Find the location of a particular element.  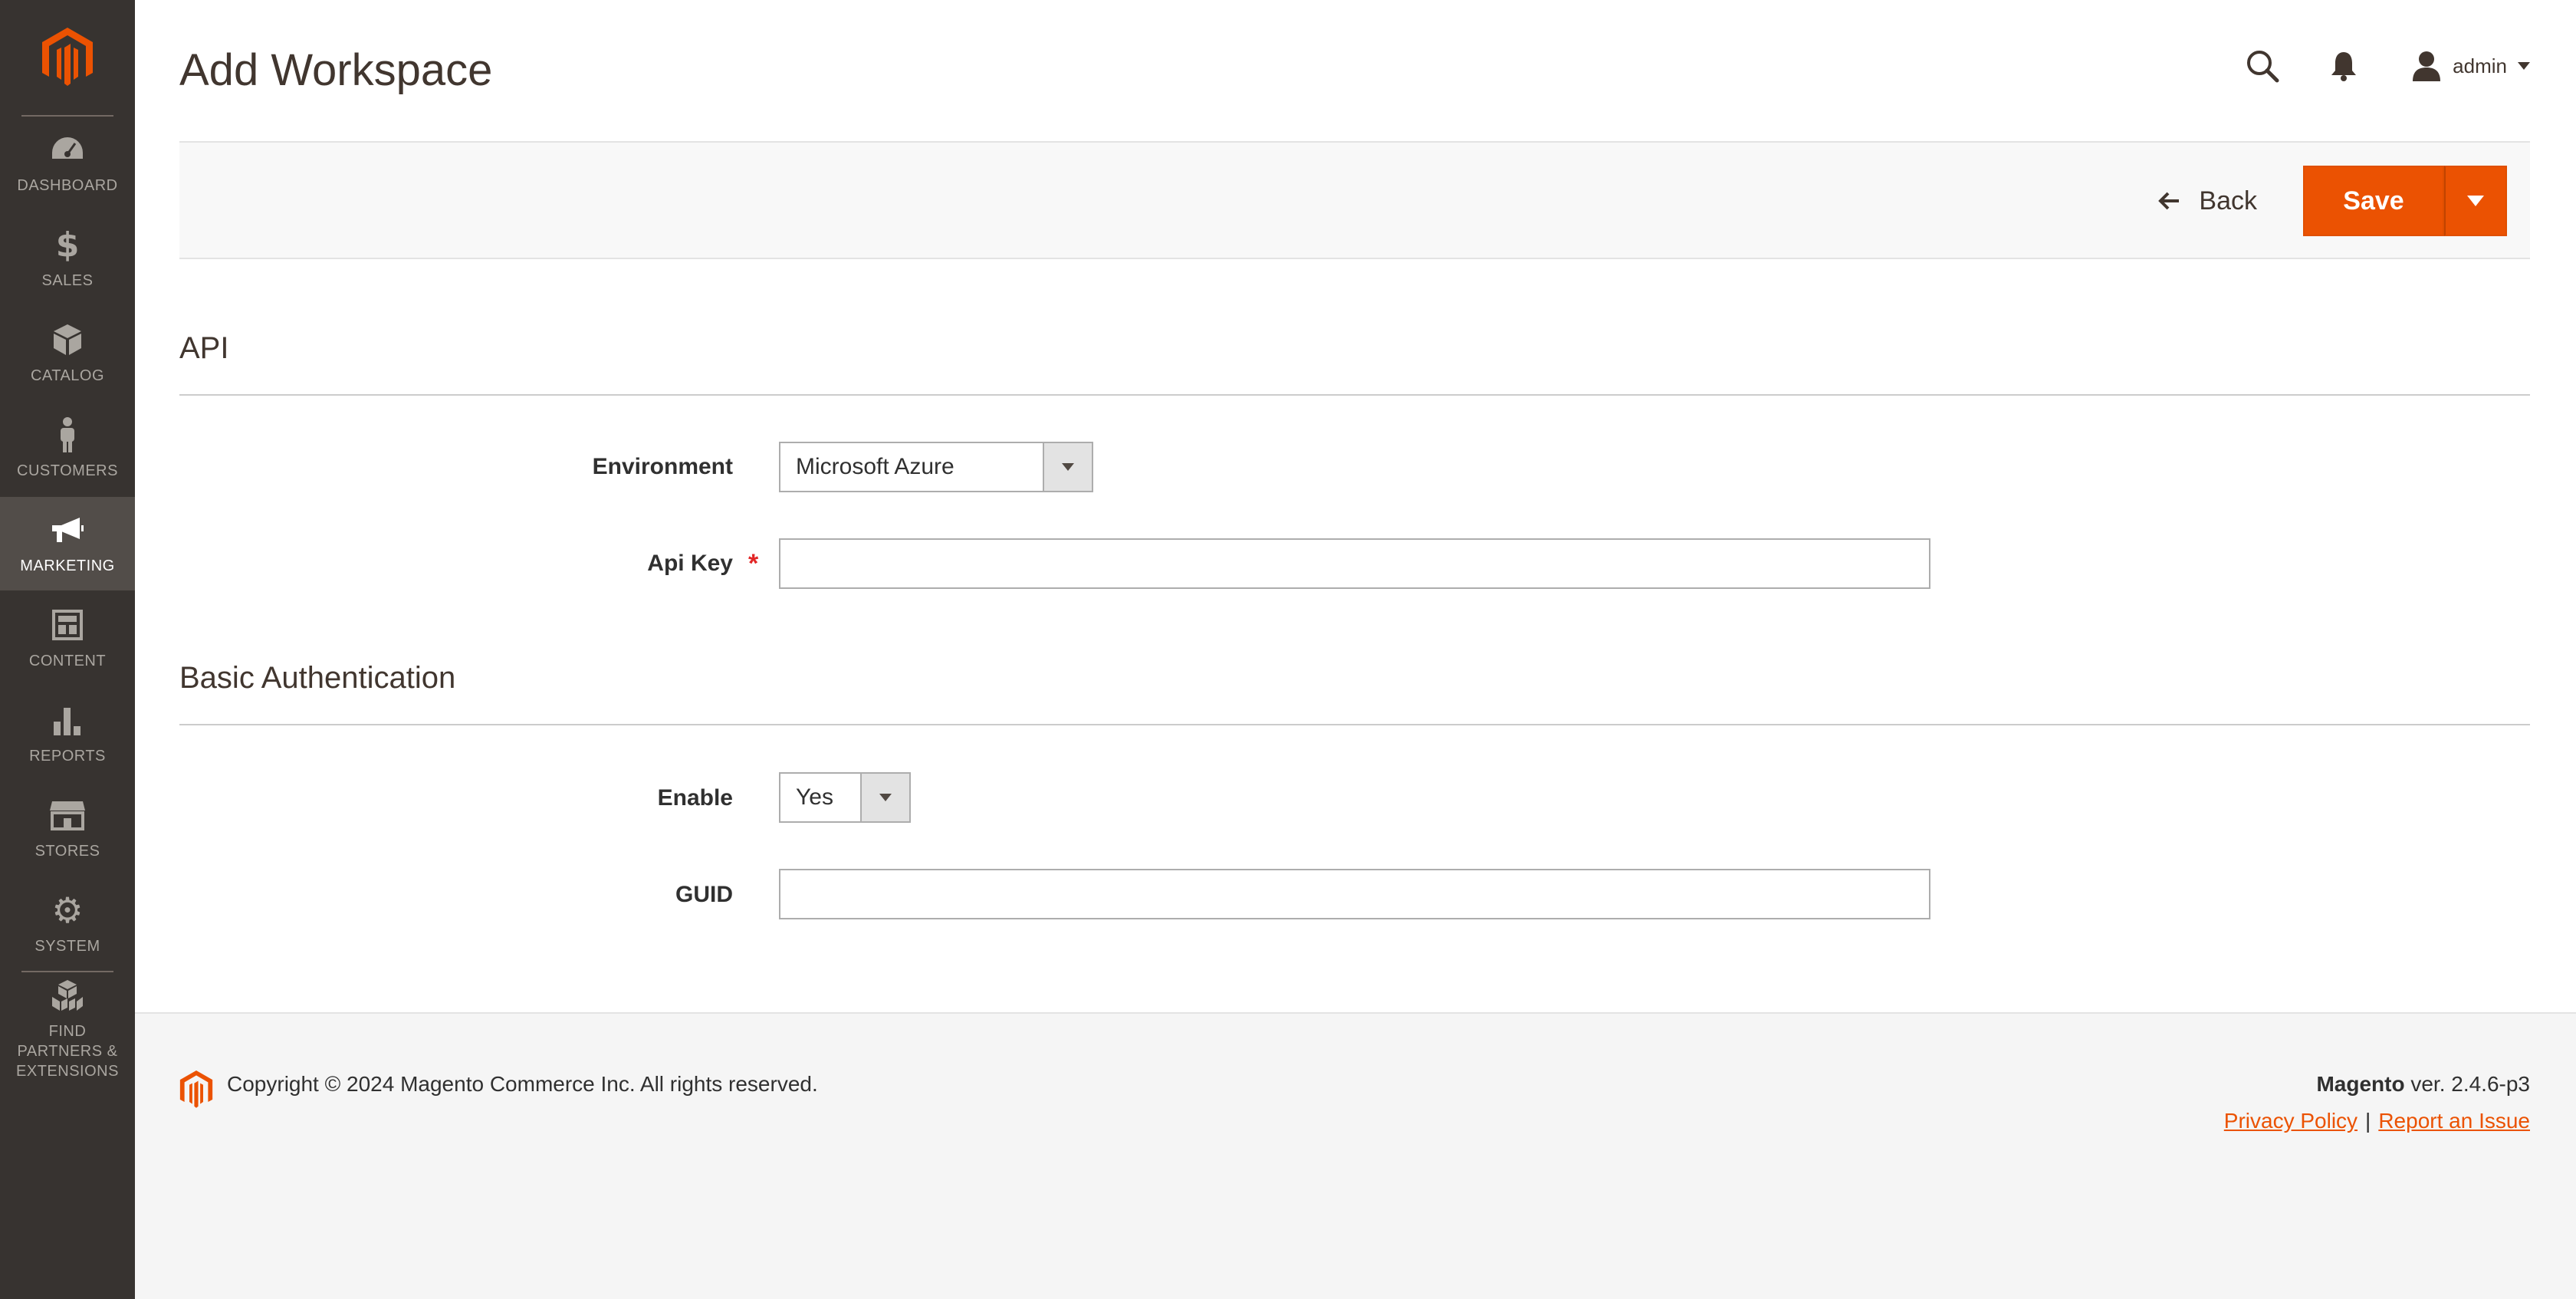

back-button: Back is located at coordinates (2207, 201).